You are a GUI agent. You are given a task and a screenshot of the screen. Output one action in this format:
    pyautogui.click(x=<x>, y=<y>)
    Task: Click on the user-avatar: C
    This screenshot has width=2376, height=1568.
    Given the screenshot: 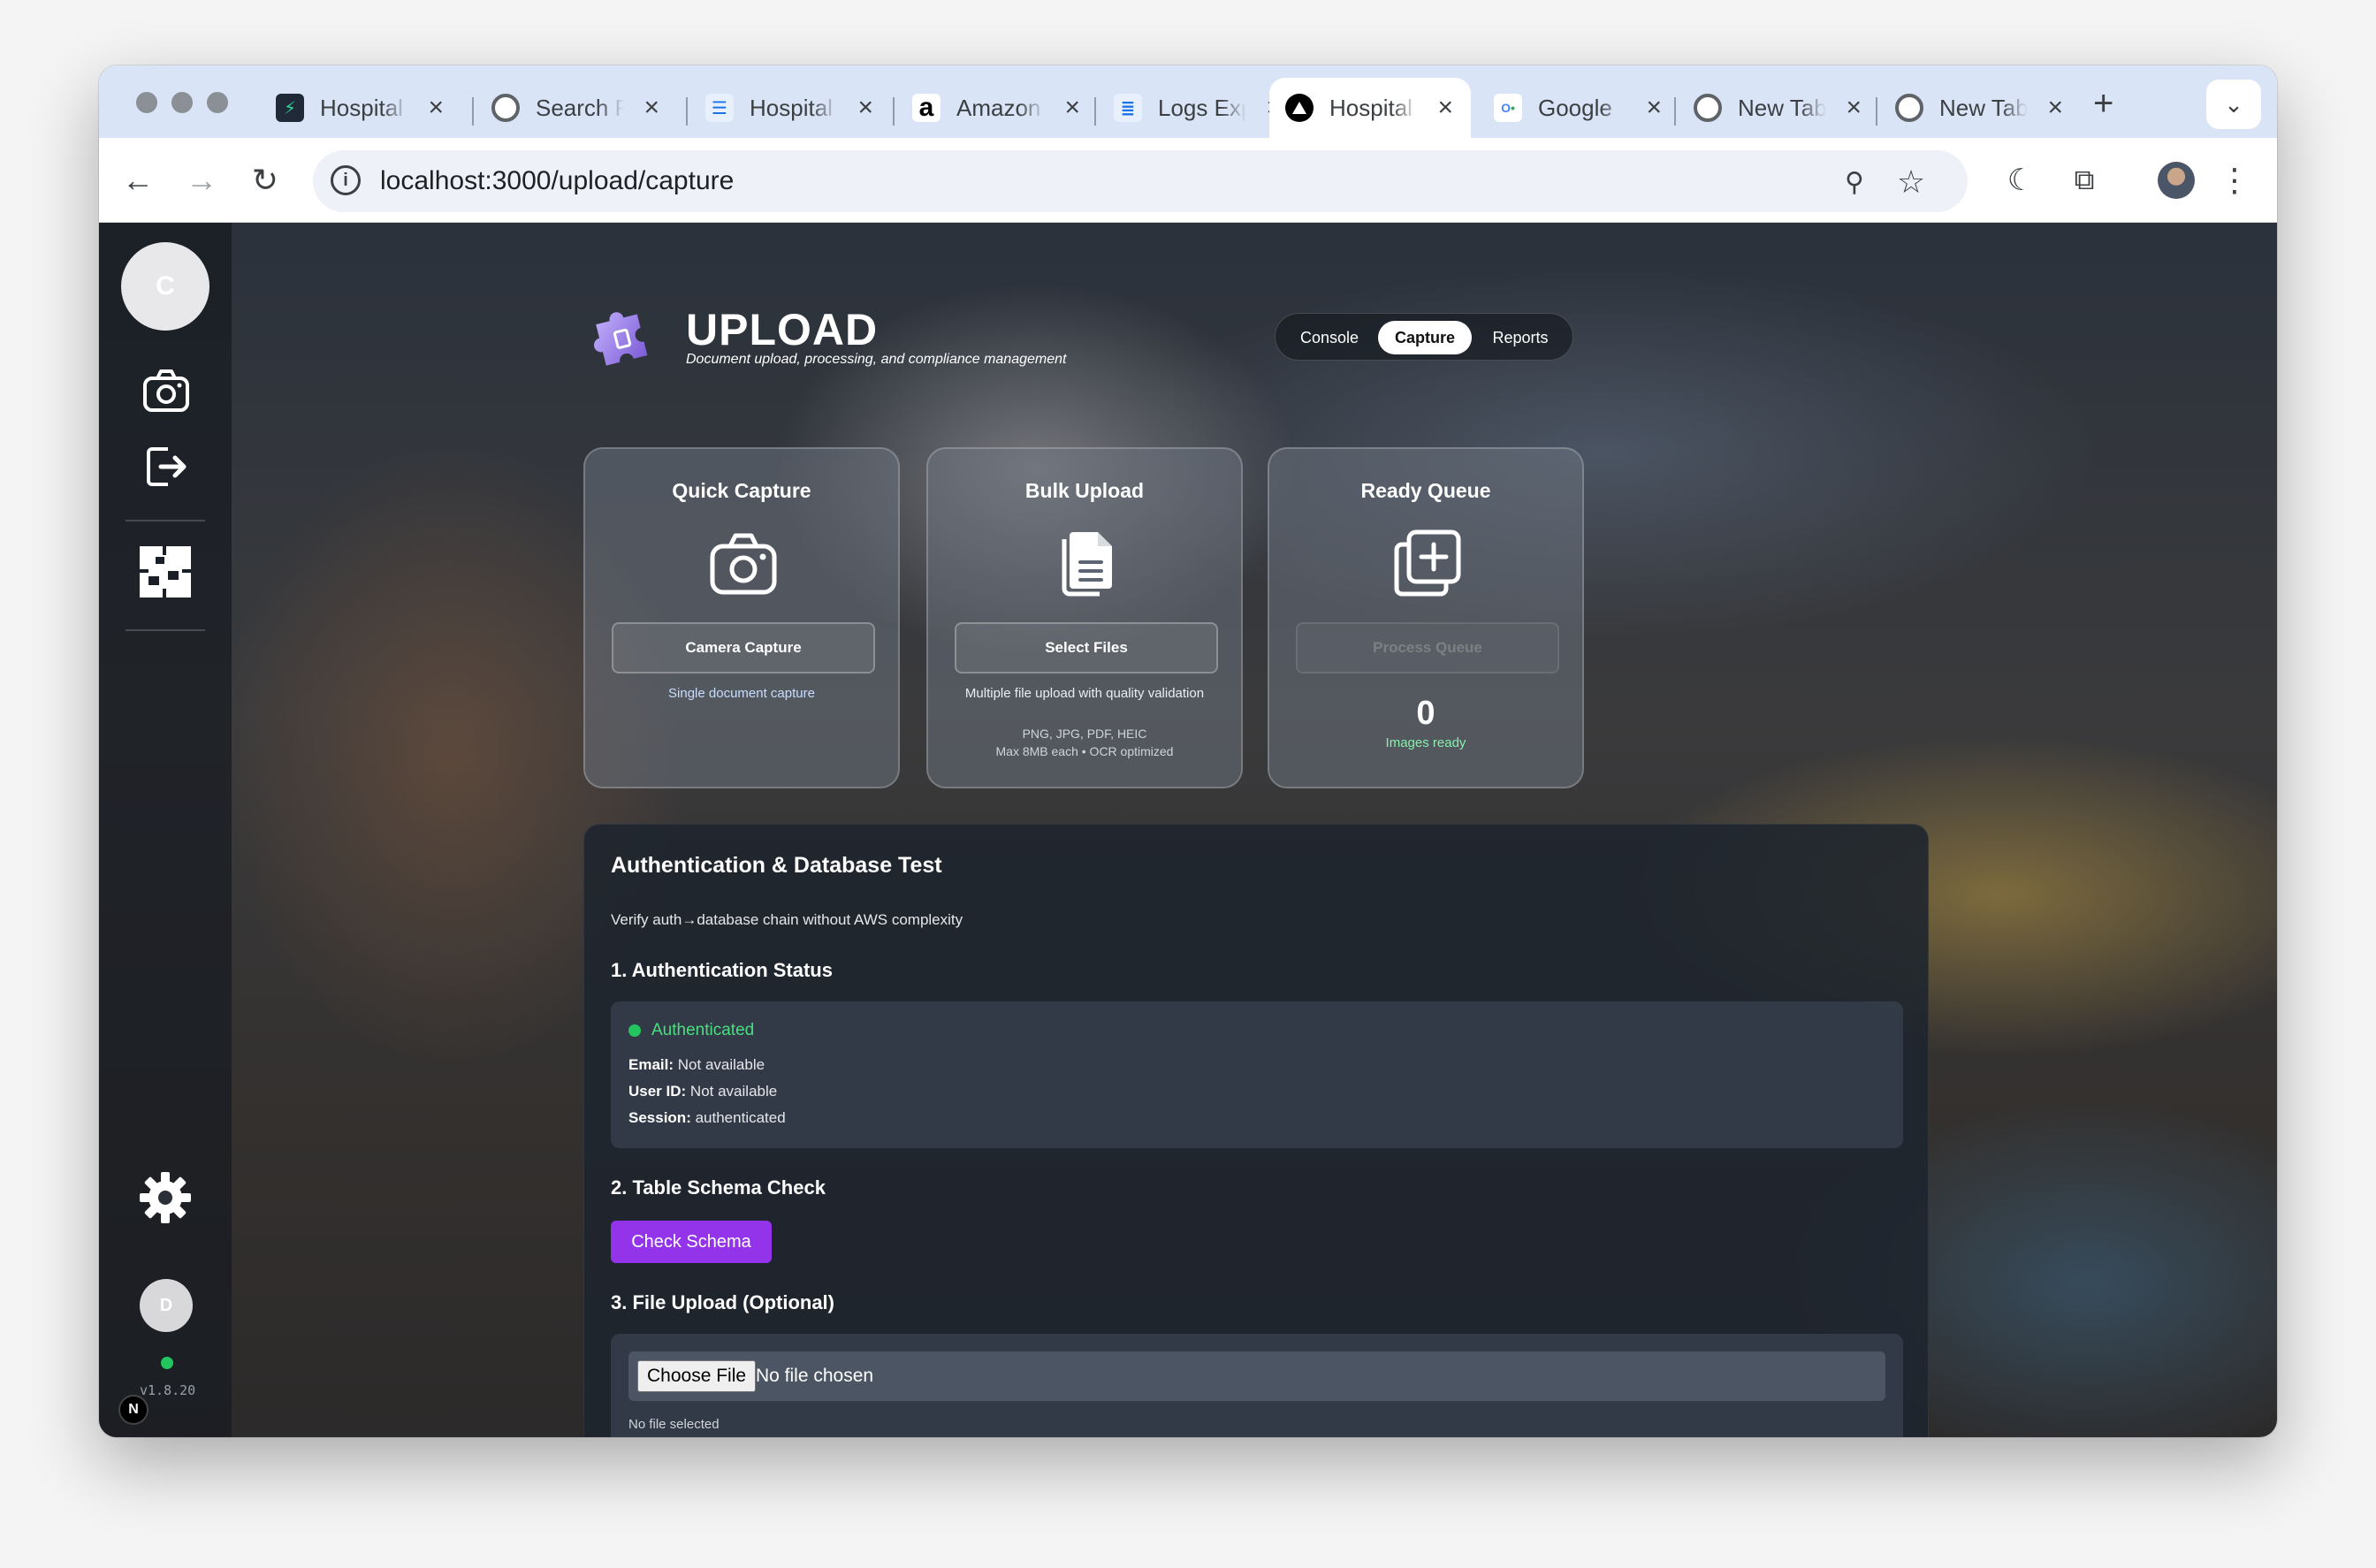 What is the action you would take?
    pyautogui.click(x=165, y=287)
    